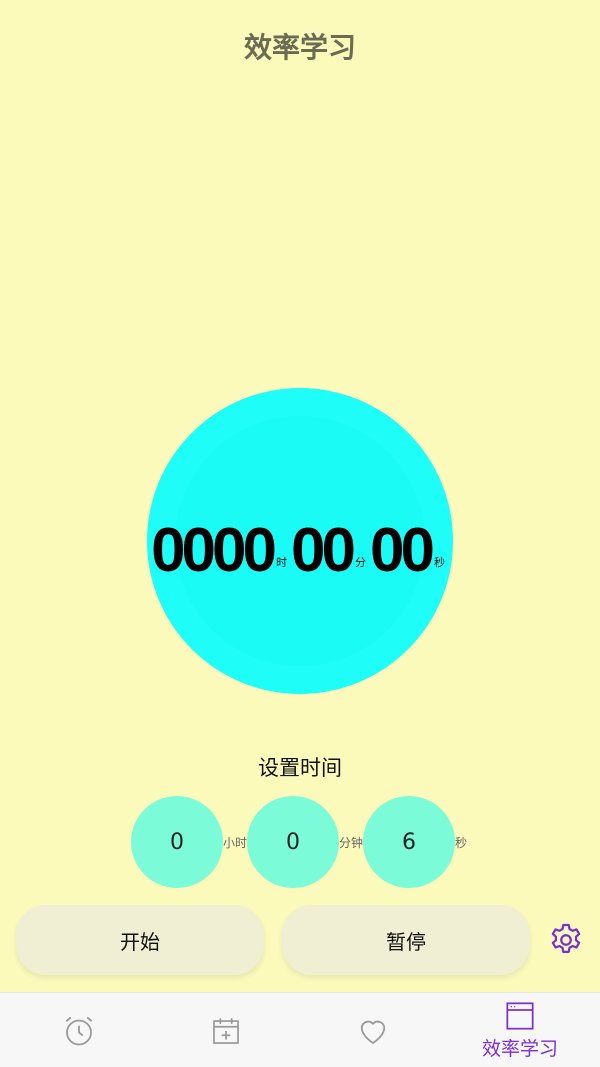 This screenshot has width=600, height=1067. I want to click on hours-picker: 0, so click(177, 842).